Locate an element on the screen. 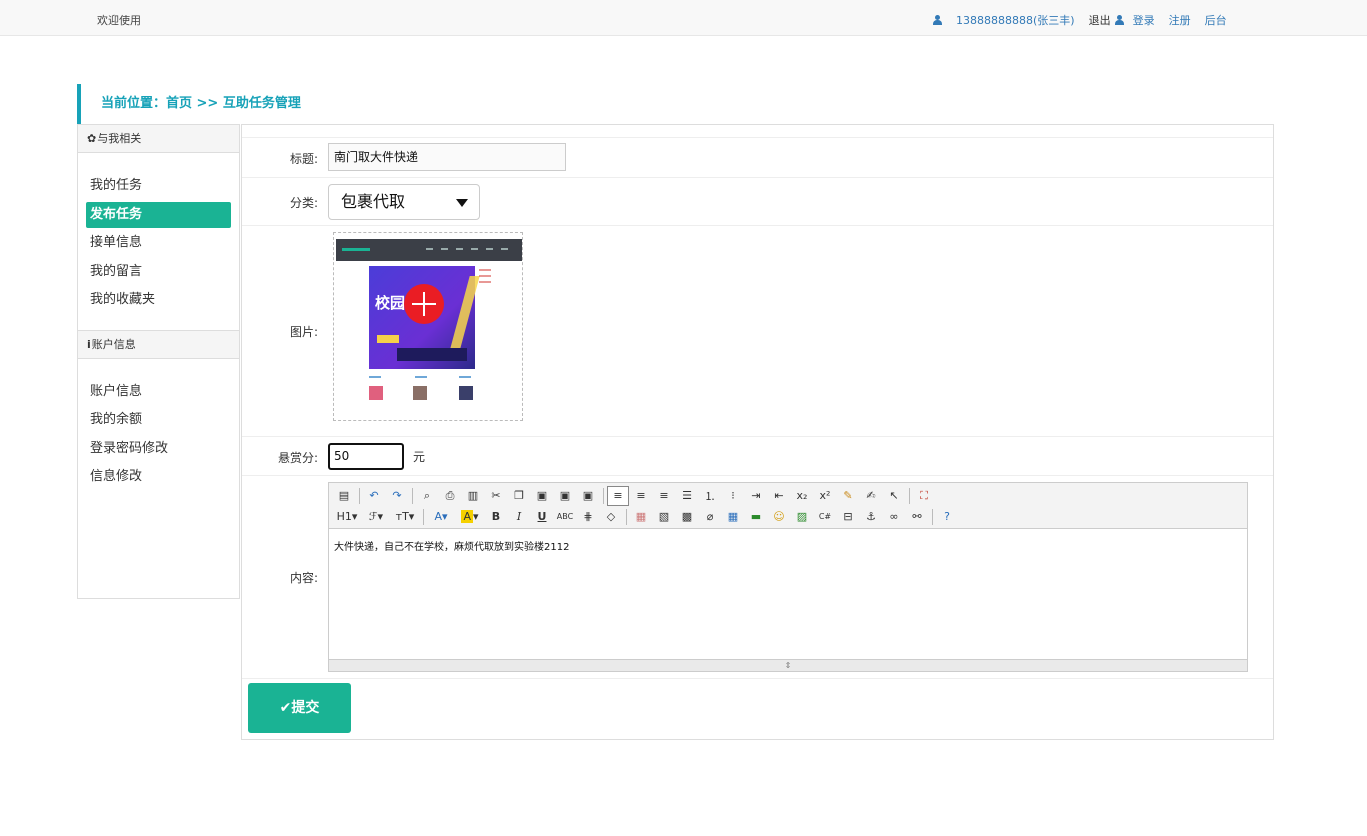 Image resolution: width=1367 pixels, height=836 pixels. admin-link: 后台 is located at coordinates (1216, 20).